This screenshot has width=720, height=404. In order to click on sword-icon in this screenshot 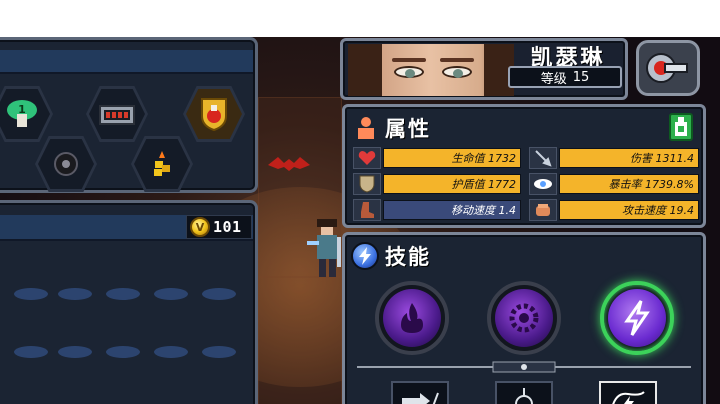, I will do `click(543, 158)`.